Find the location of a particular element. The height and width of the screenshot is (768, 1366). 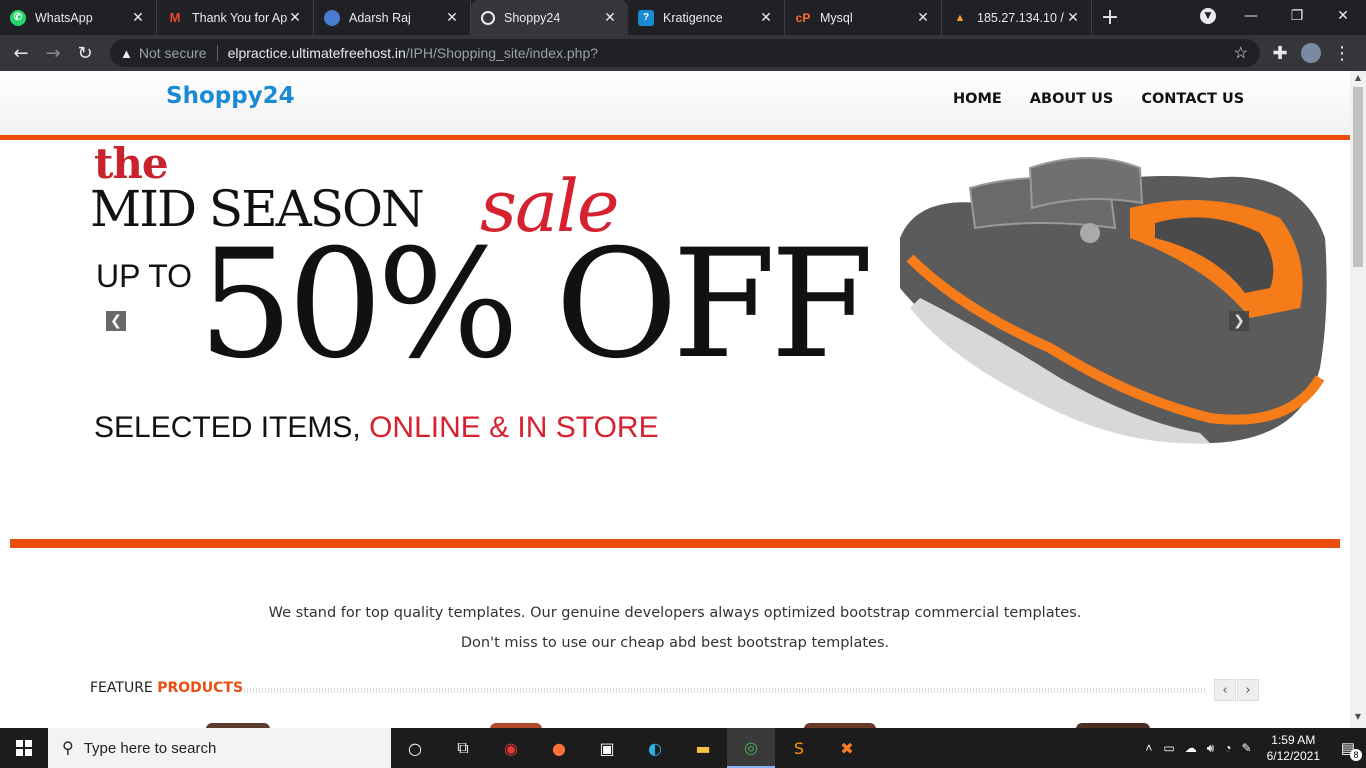

avatar is located at coordinates (1311, 53).